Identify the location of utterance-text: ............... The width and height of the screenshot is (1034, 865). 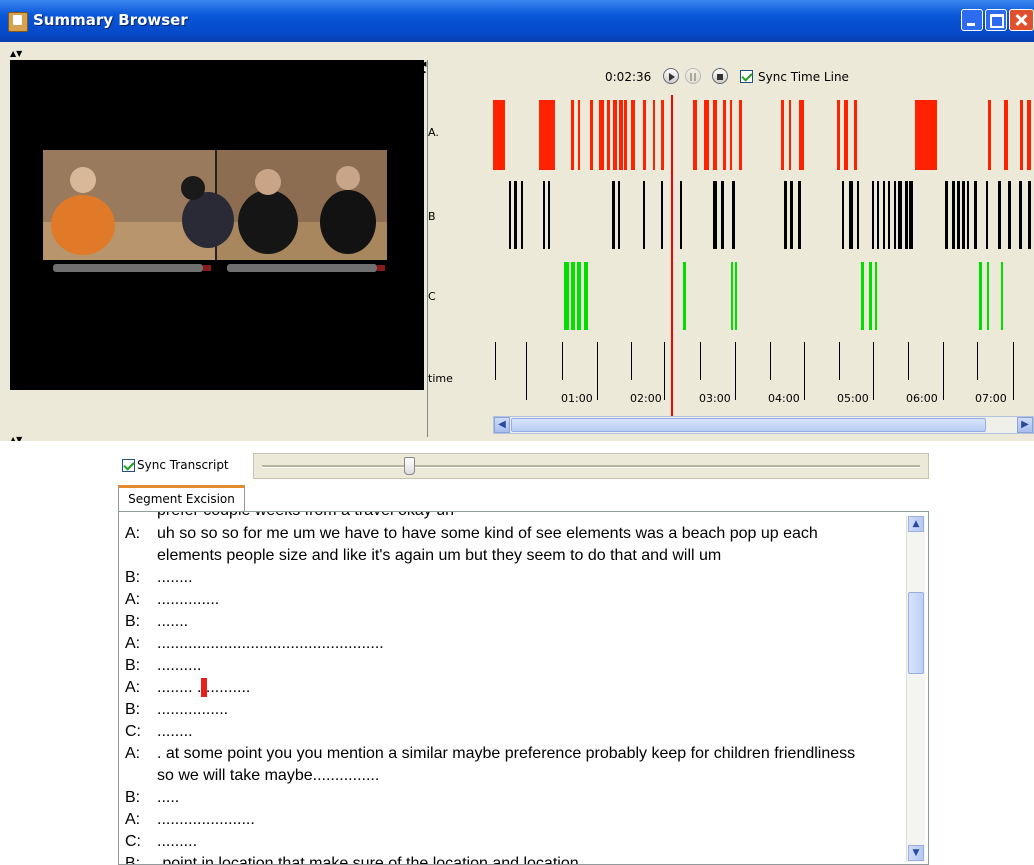
(188, 599).